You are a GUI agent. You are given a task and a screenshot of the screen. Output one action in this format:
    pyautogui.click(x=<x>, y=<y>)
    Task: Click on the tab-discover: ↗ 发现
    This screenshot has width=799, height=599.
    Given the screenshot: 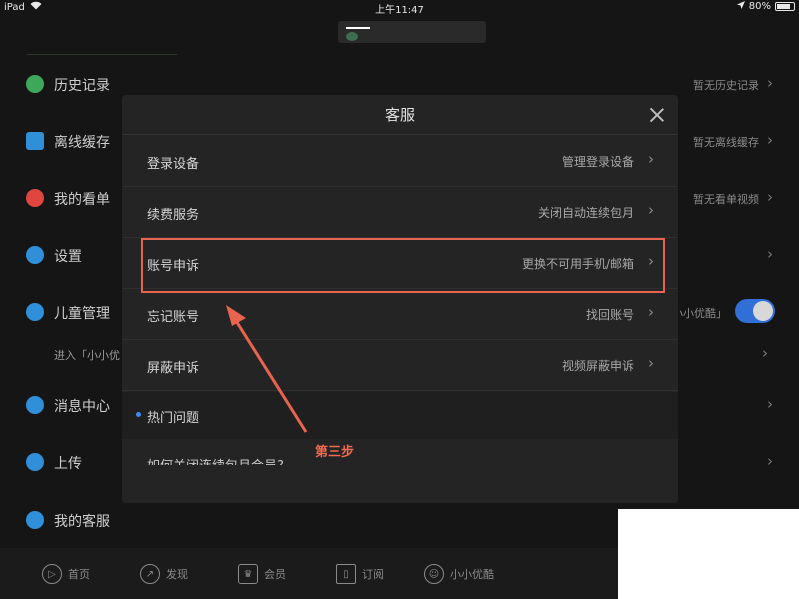 What is the action you would take?
    pyautogui.click(x=164, y=574)
    